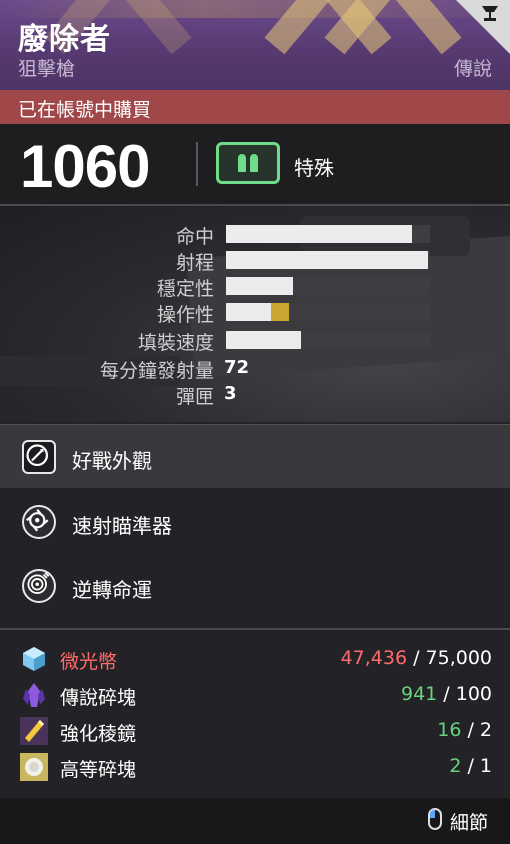 The height and width of the screenshot is (844, 510). What do you see at coordinates (156, 371) in the screenshot?
I see `stat-label: 每分鐘發射量` at bounding box center [156, 371].